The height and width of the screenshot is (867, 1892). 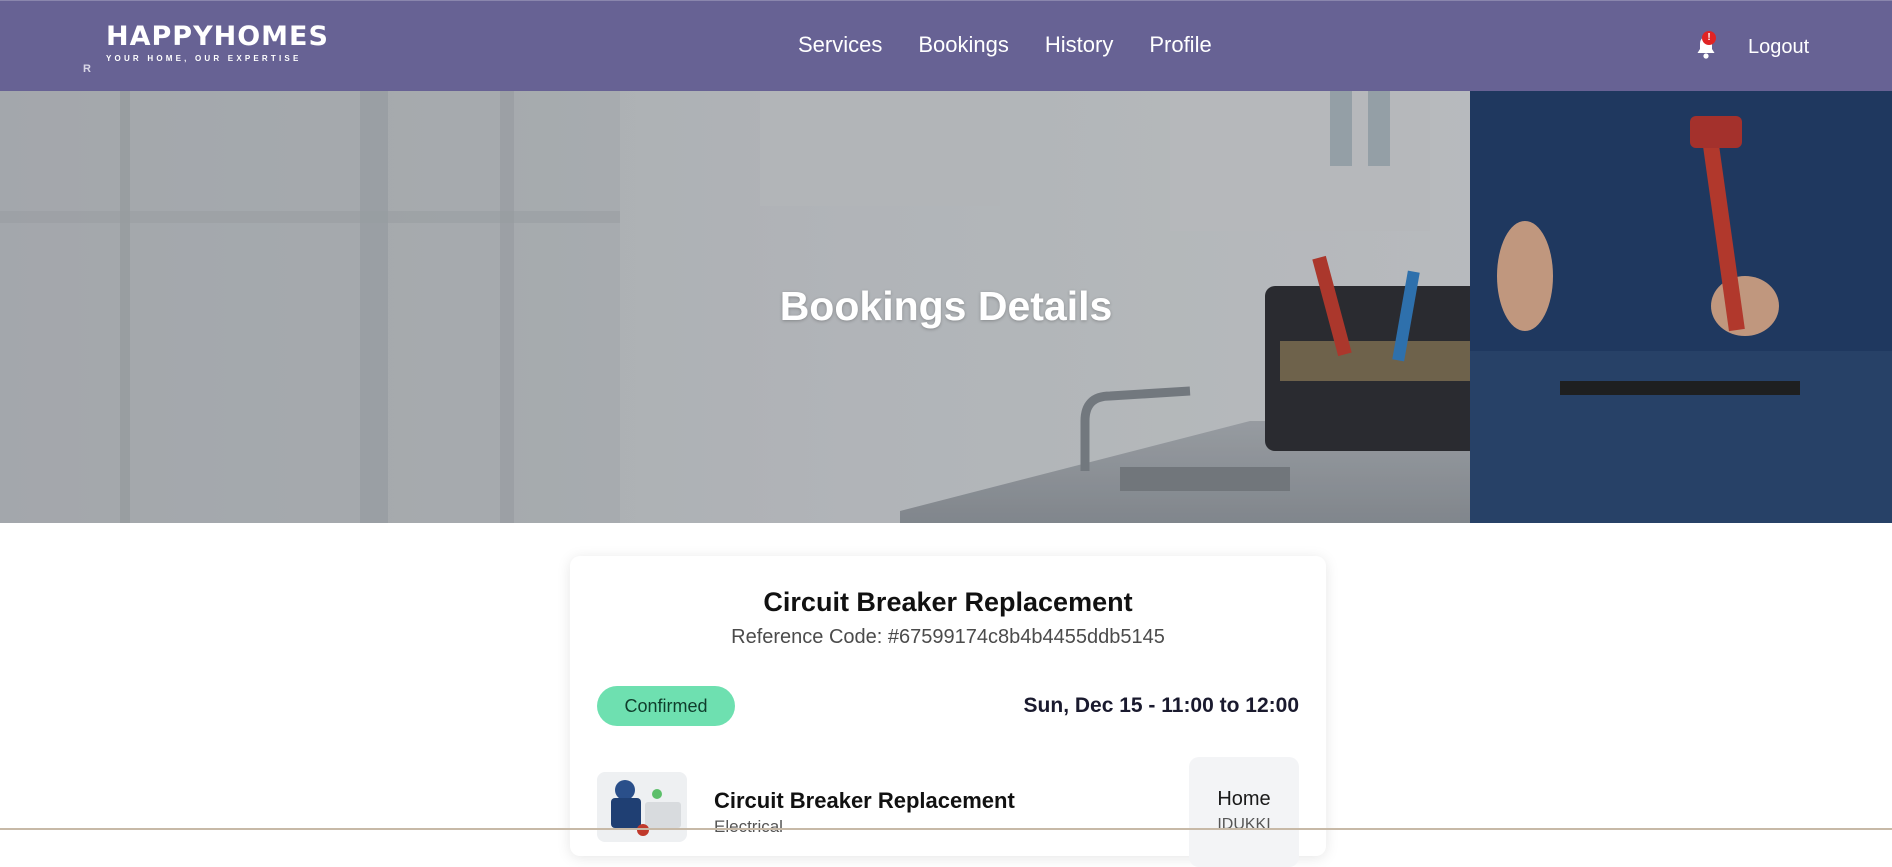 I want to click on booking-schedule: Sun, Dec 15 - 11:00 to 12:00, so click(x=1161, y=705).